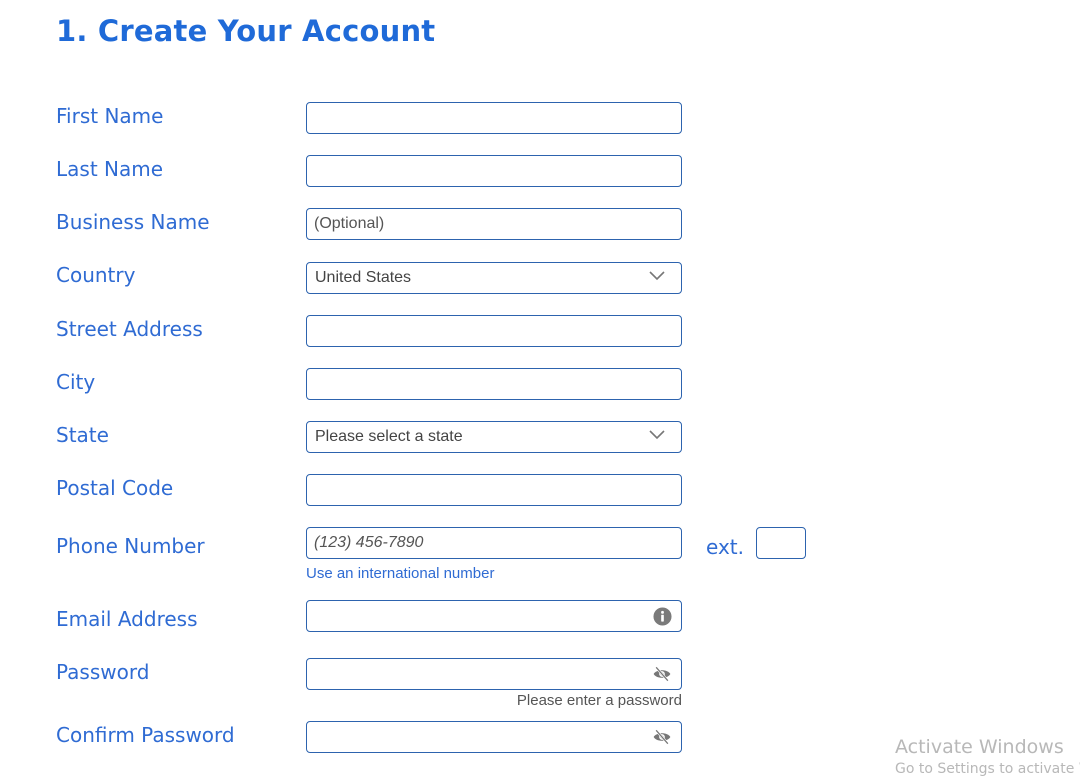  What do you see at coordinates (475, 224) in the screenshot?
I see `business-name-input` at bounding box center [475, 224].